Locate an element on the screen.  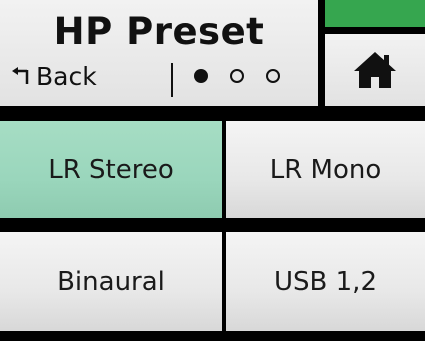
page-dot-active is located at coordinates (201, 76).